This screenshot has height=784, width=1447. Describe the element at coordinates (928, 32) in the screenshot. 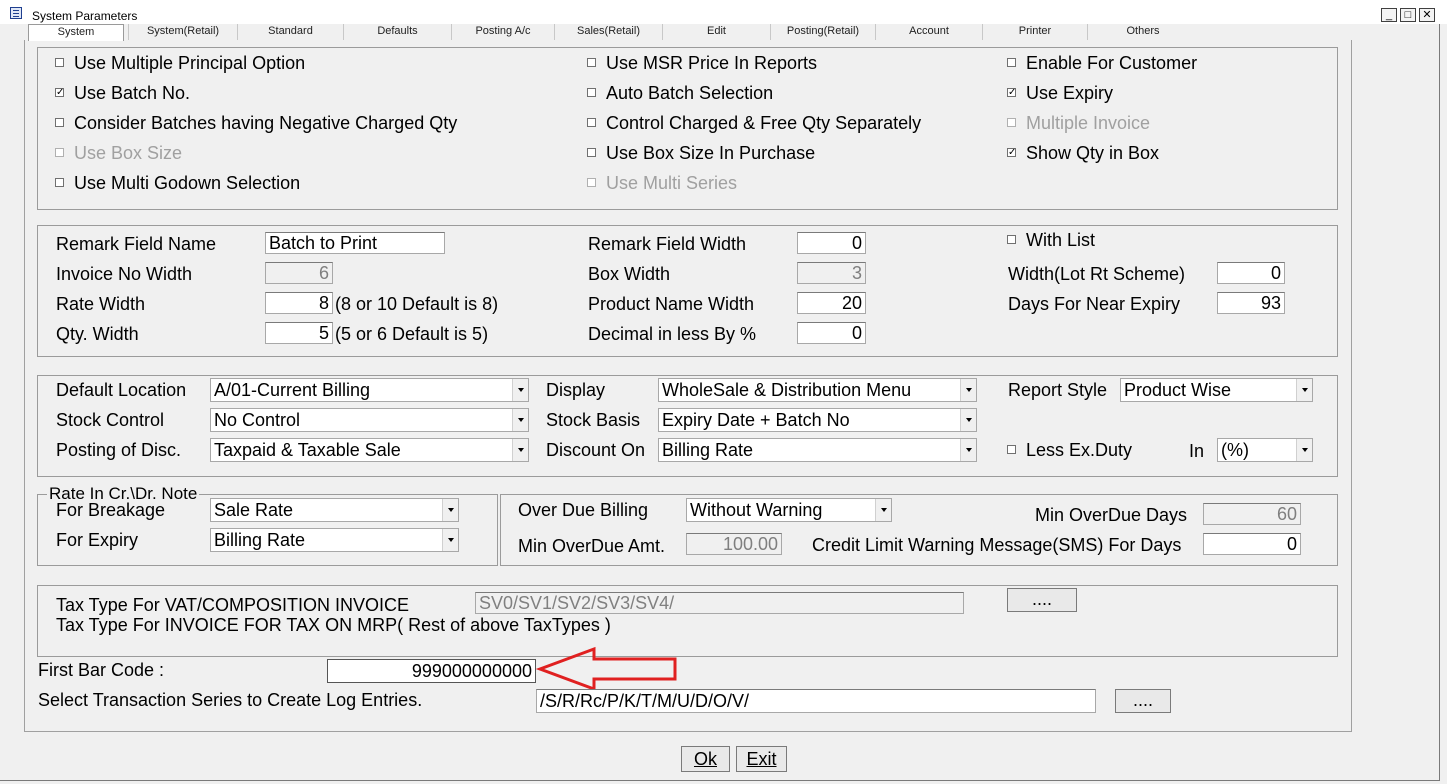

I see `tab-account: Account` at that location.